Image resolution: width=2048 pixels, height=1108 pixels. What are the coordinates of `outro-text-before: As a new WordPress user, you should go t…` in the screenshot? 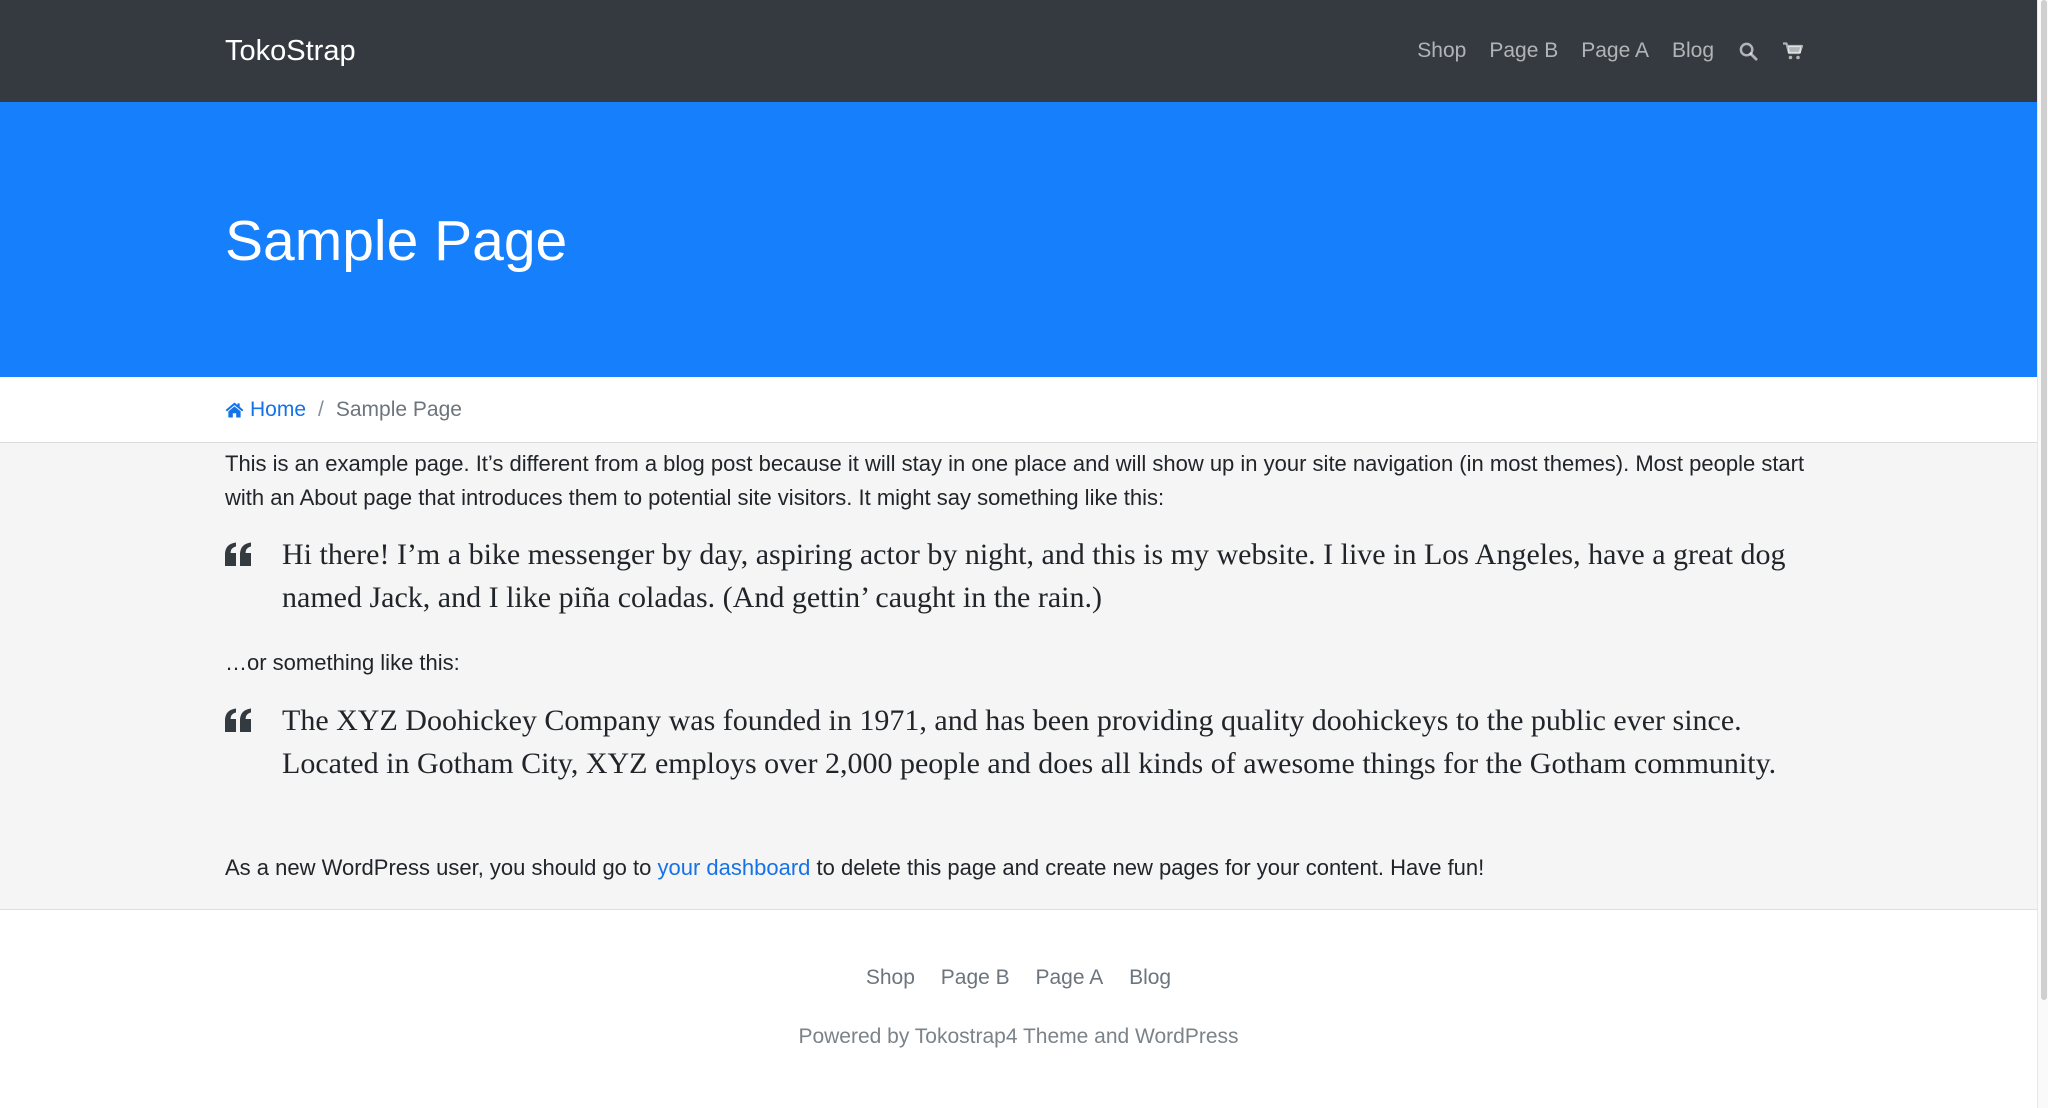 It's located at (441, 867).